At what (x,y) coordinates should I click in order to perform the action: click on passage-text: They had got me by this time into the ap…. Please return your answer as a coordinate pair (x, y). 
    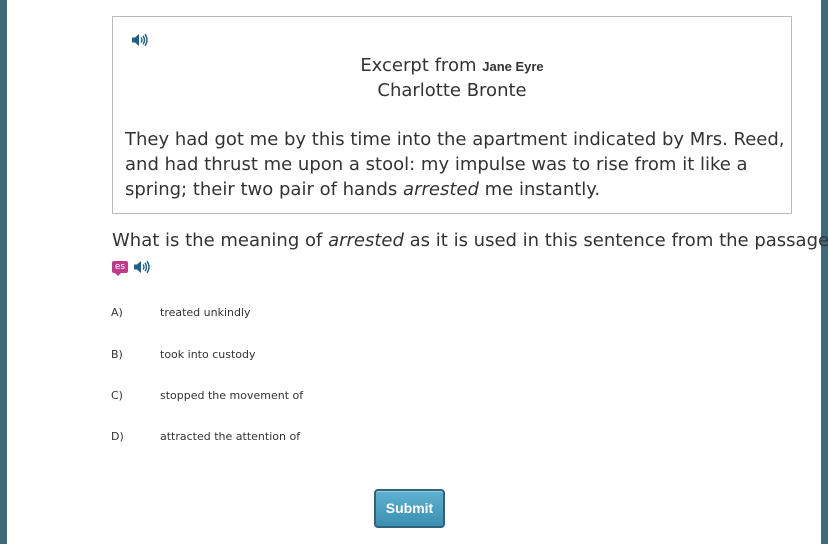
    Looking at the image, I should click on (455, 164).